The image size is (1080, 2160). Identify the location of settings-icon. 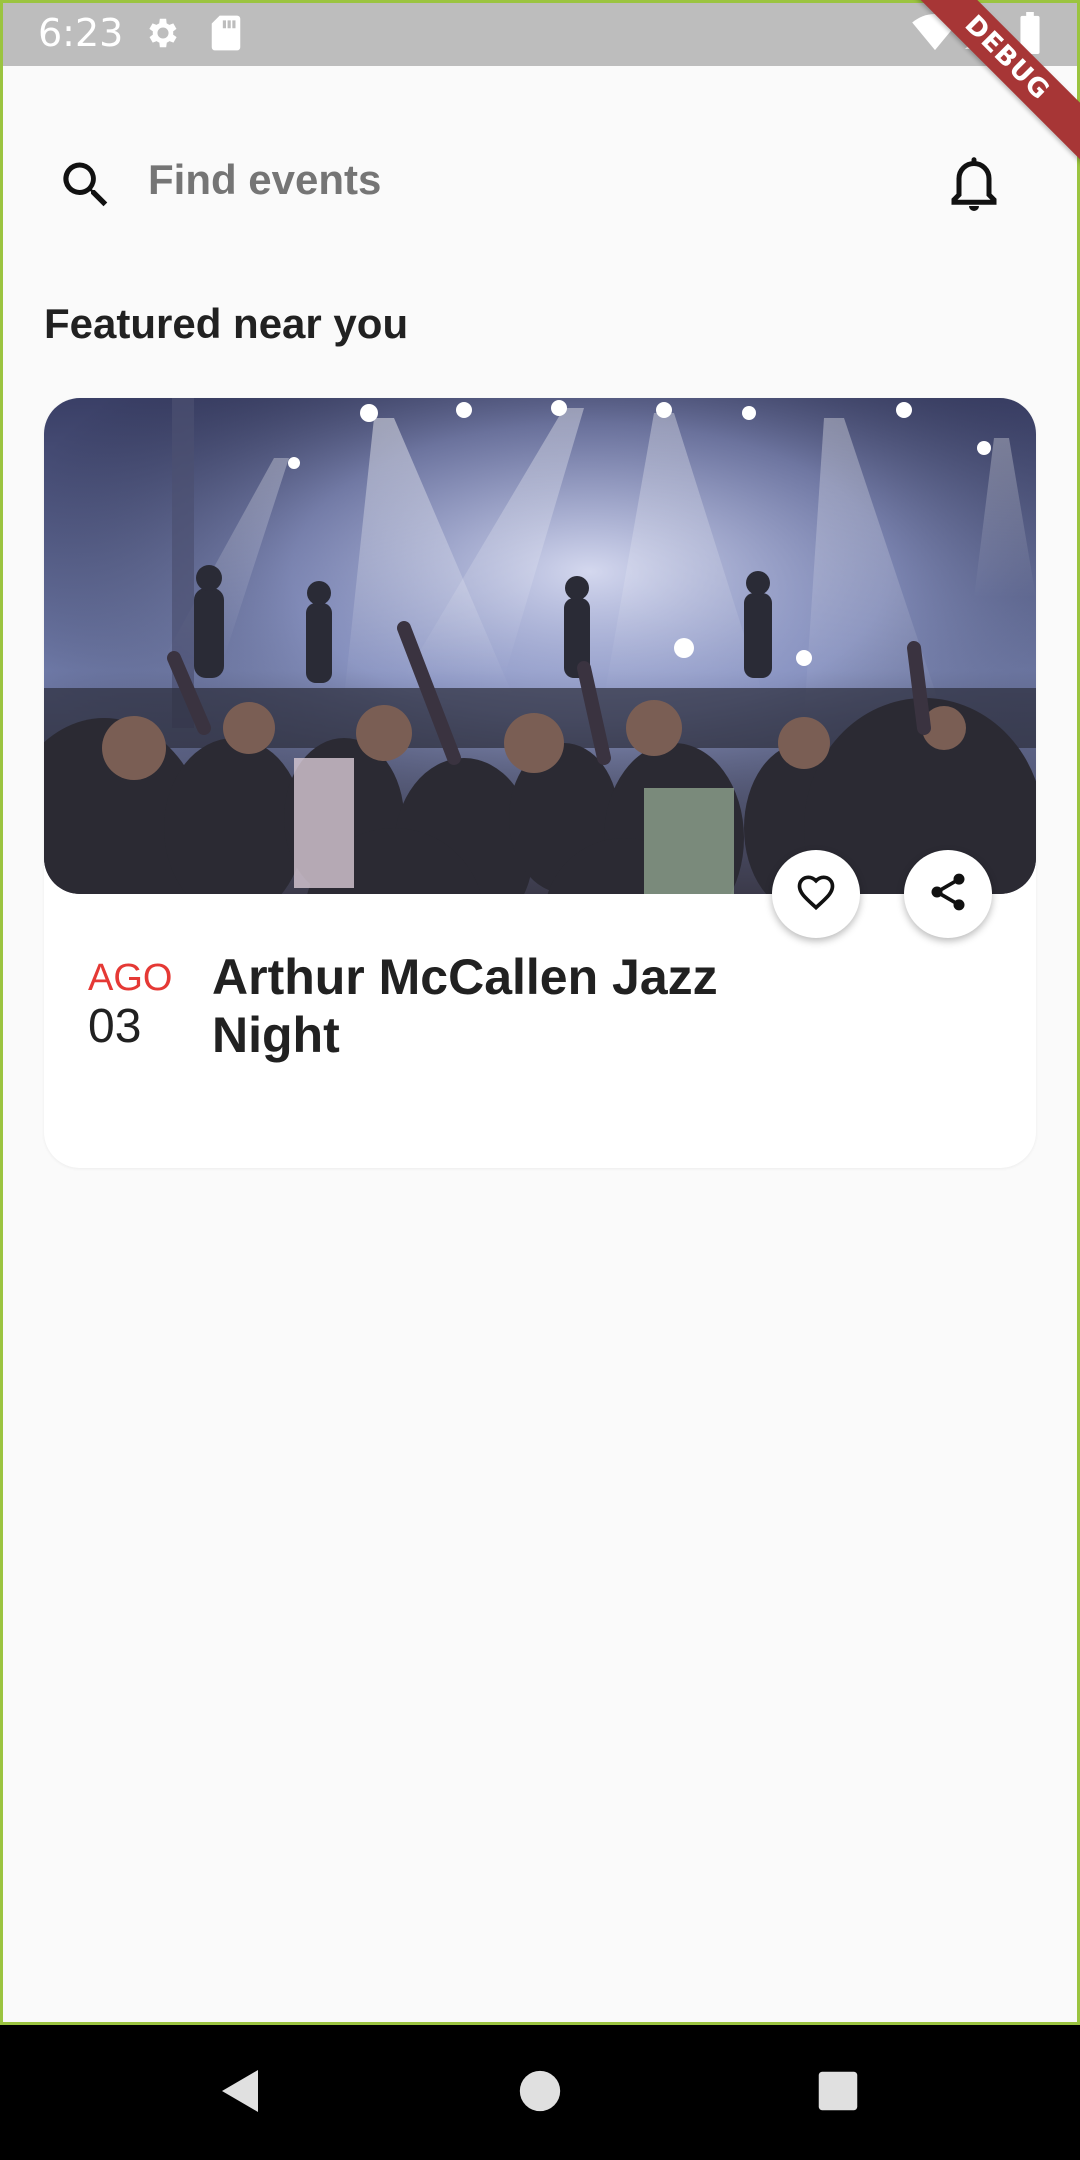
(163, 35).